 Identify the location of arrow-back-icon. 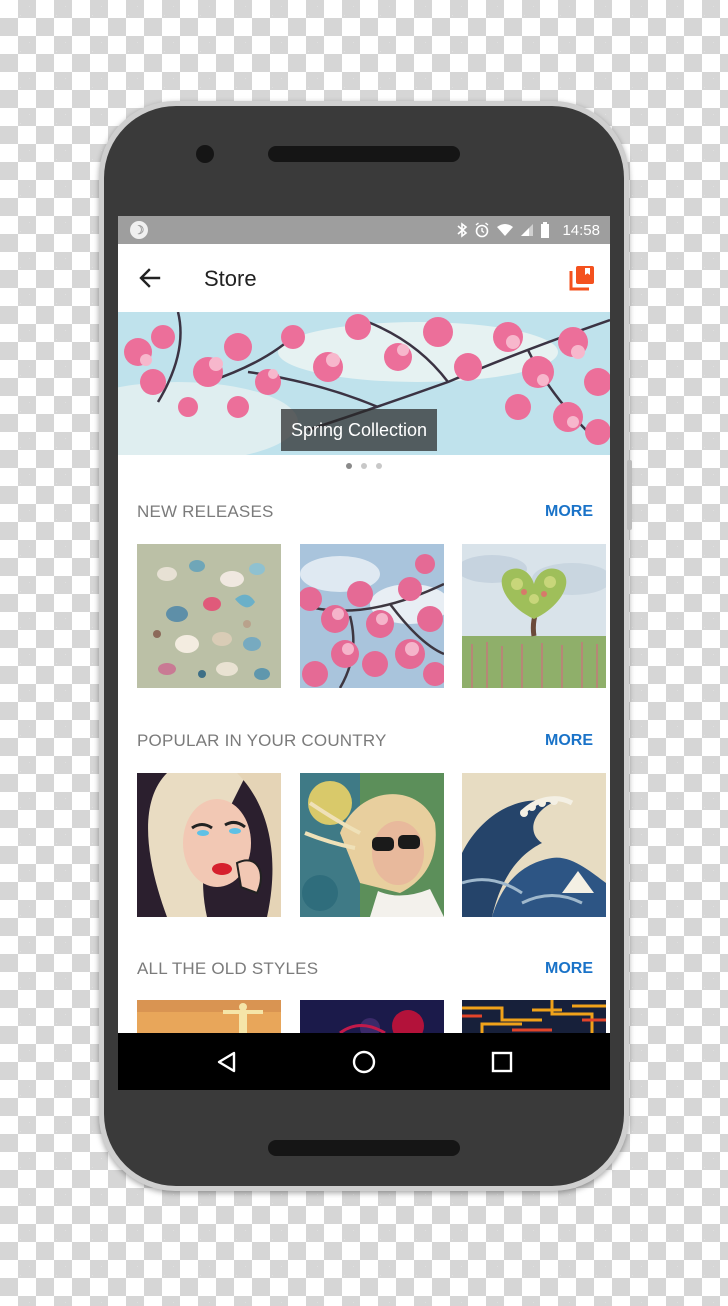
(150, 278).